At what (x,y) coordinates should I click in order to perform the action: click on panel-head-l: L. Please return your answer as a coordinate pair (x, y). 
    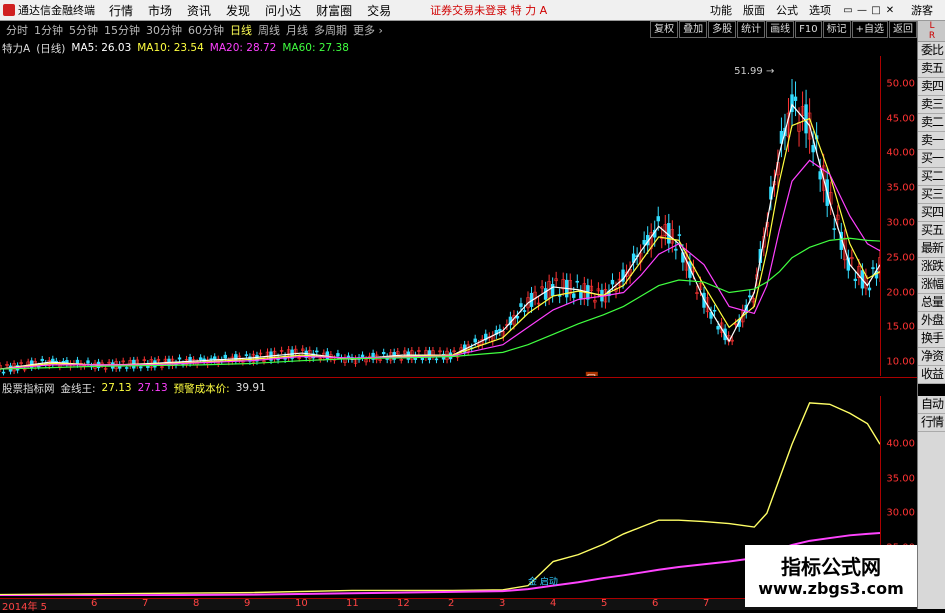
    Looking at the image, I should click on (932, 26).